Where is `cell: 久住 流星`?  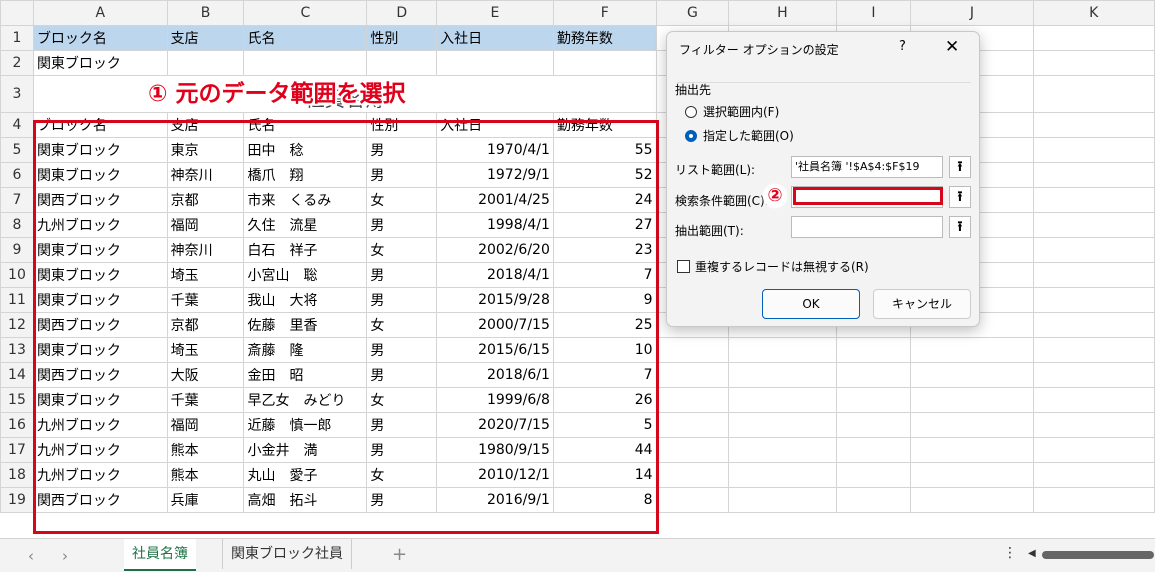 cell: 久住 流星 is located at coordinates (305, 225).